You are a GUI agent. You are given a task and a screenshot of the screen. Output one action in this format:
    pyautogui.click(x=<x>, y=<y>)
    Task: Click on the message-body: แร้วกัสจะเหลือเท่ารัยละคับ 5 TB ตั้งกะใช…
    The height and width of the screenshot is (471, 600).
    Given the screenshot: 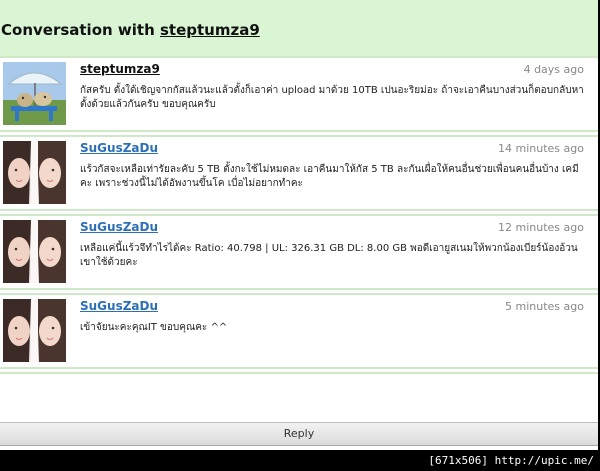 What is the action you would take?
    pyautogui.click(x=329, y=176)
    